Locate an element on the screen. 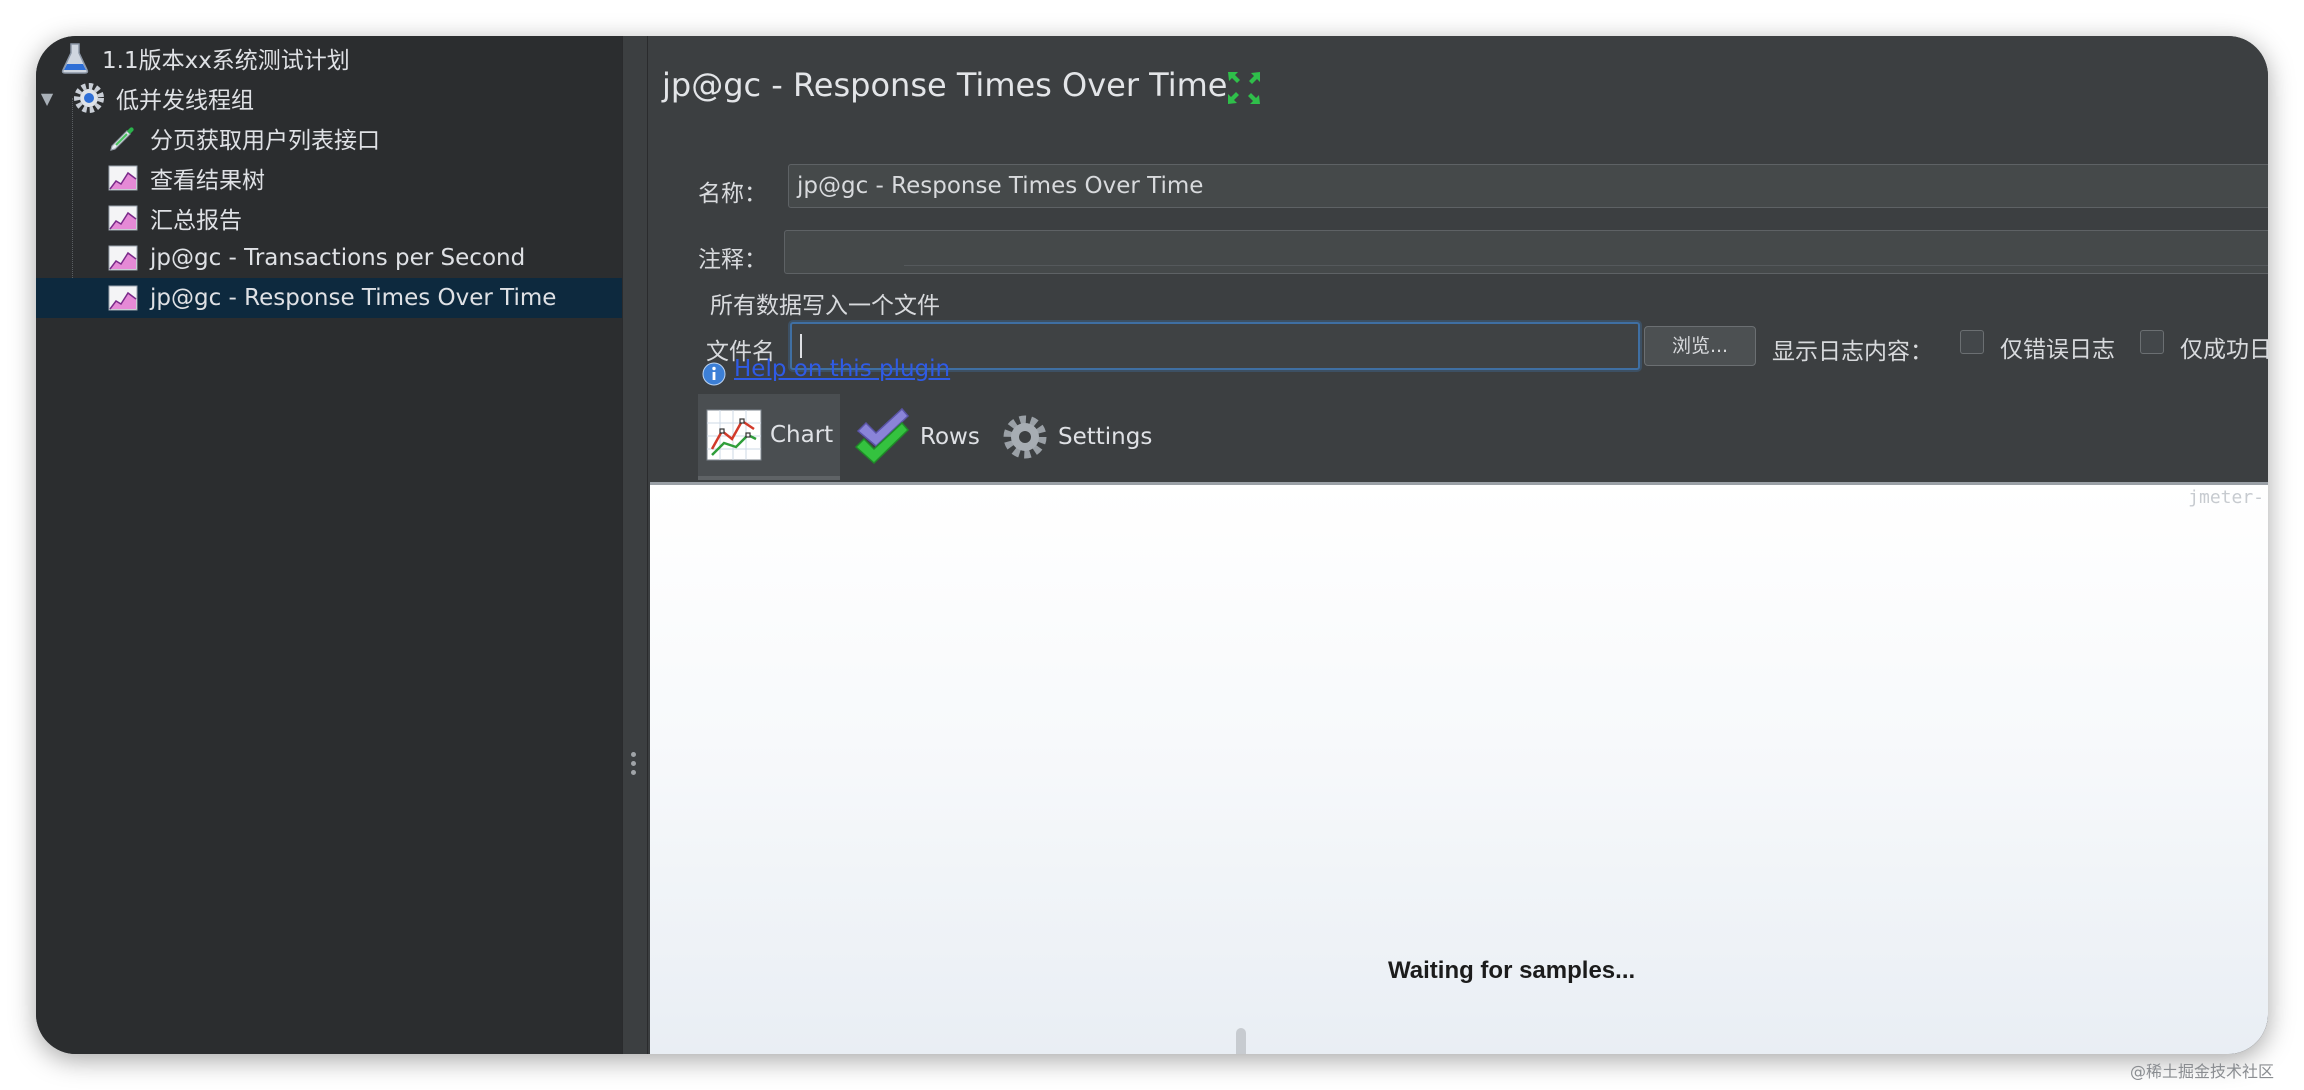  tab-label: Rows is located at coordinates (950, 437).